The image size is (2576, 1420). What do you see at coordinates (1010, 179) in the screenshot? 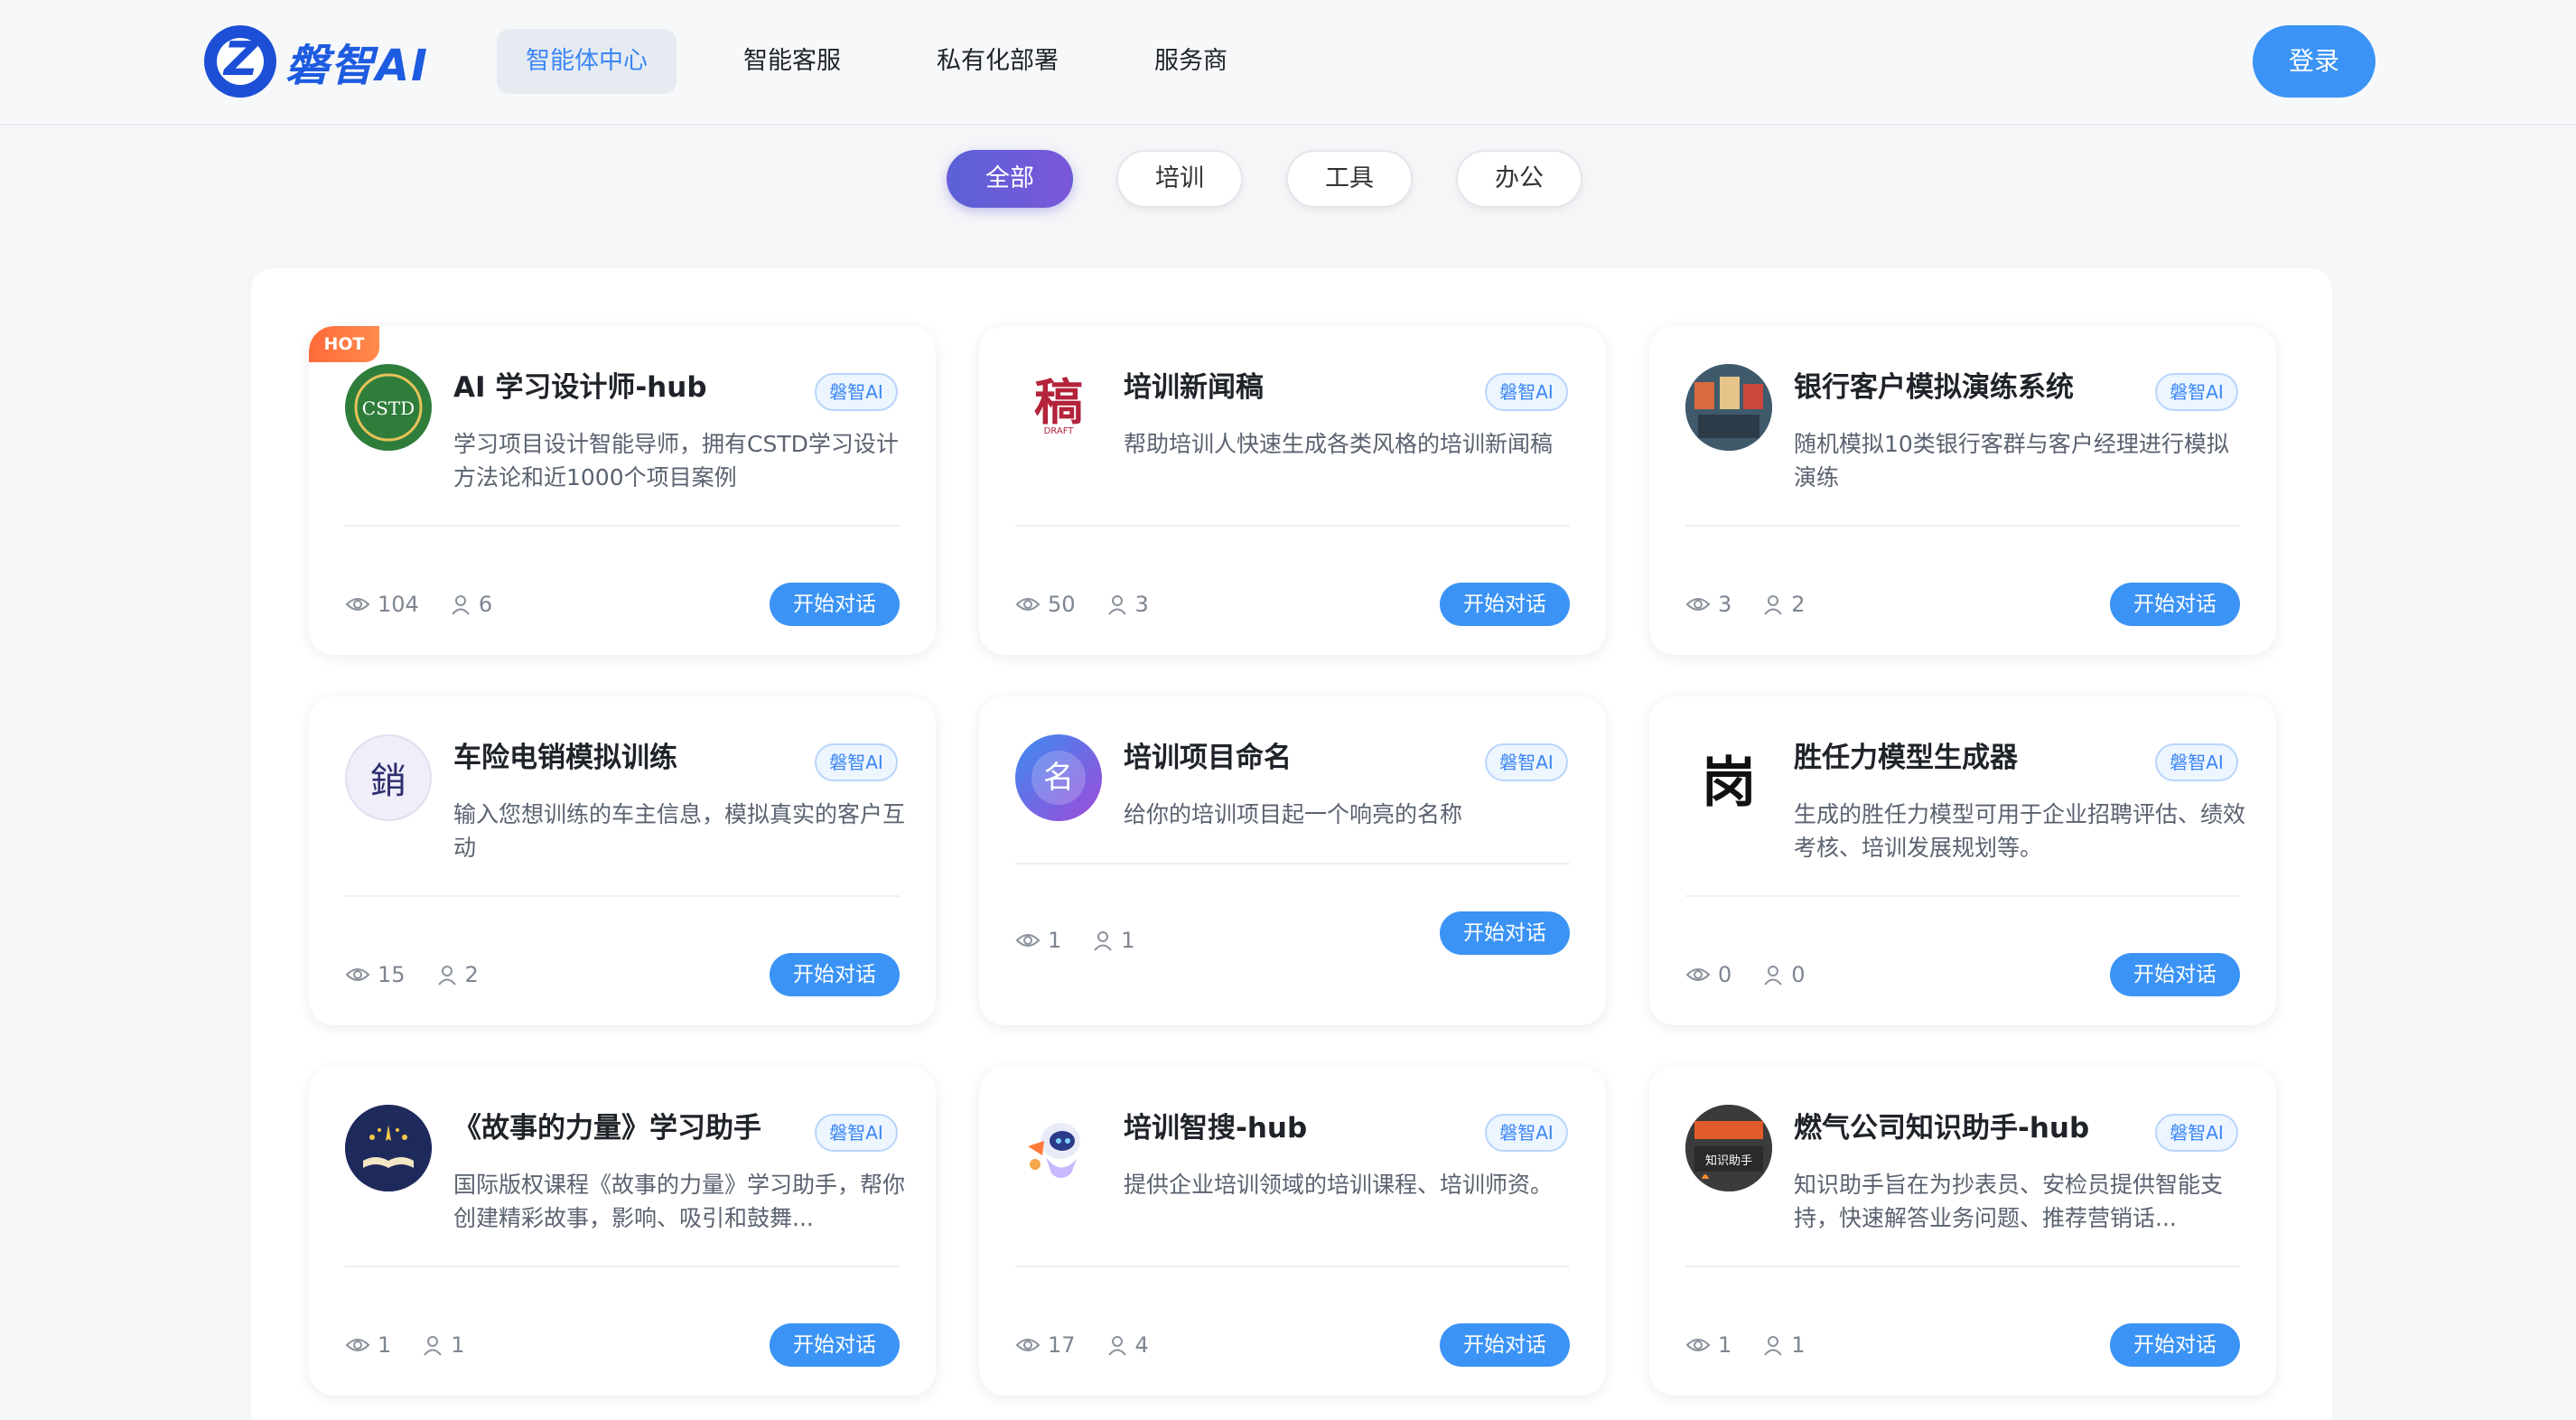
I see `filter-all: 全部` at bounding box center [1010, 179].